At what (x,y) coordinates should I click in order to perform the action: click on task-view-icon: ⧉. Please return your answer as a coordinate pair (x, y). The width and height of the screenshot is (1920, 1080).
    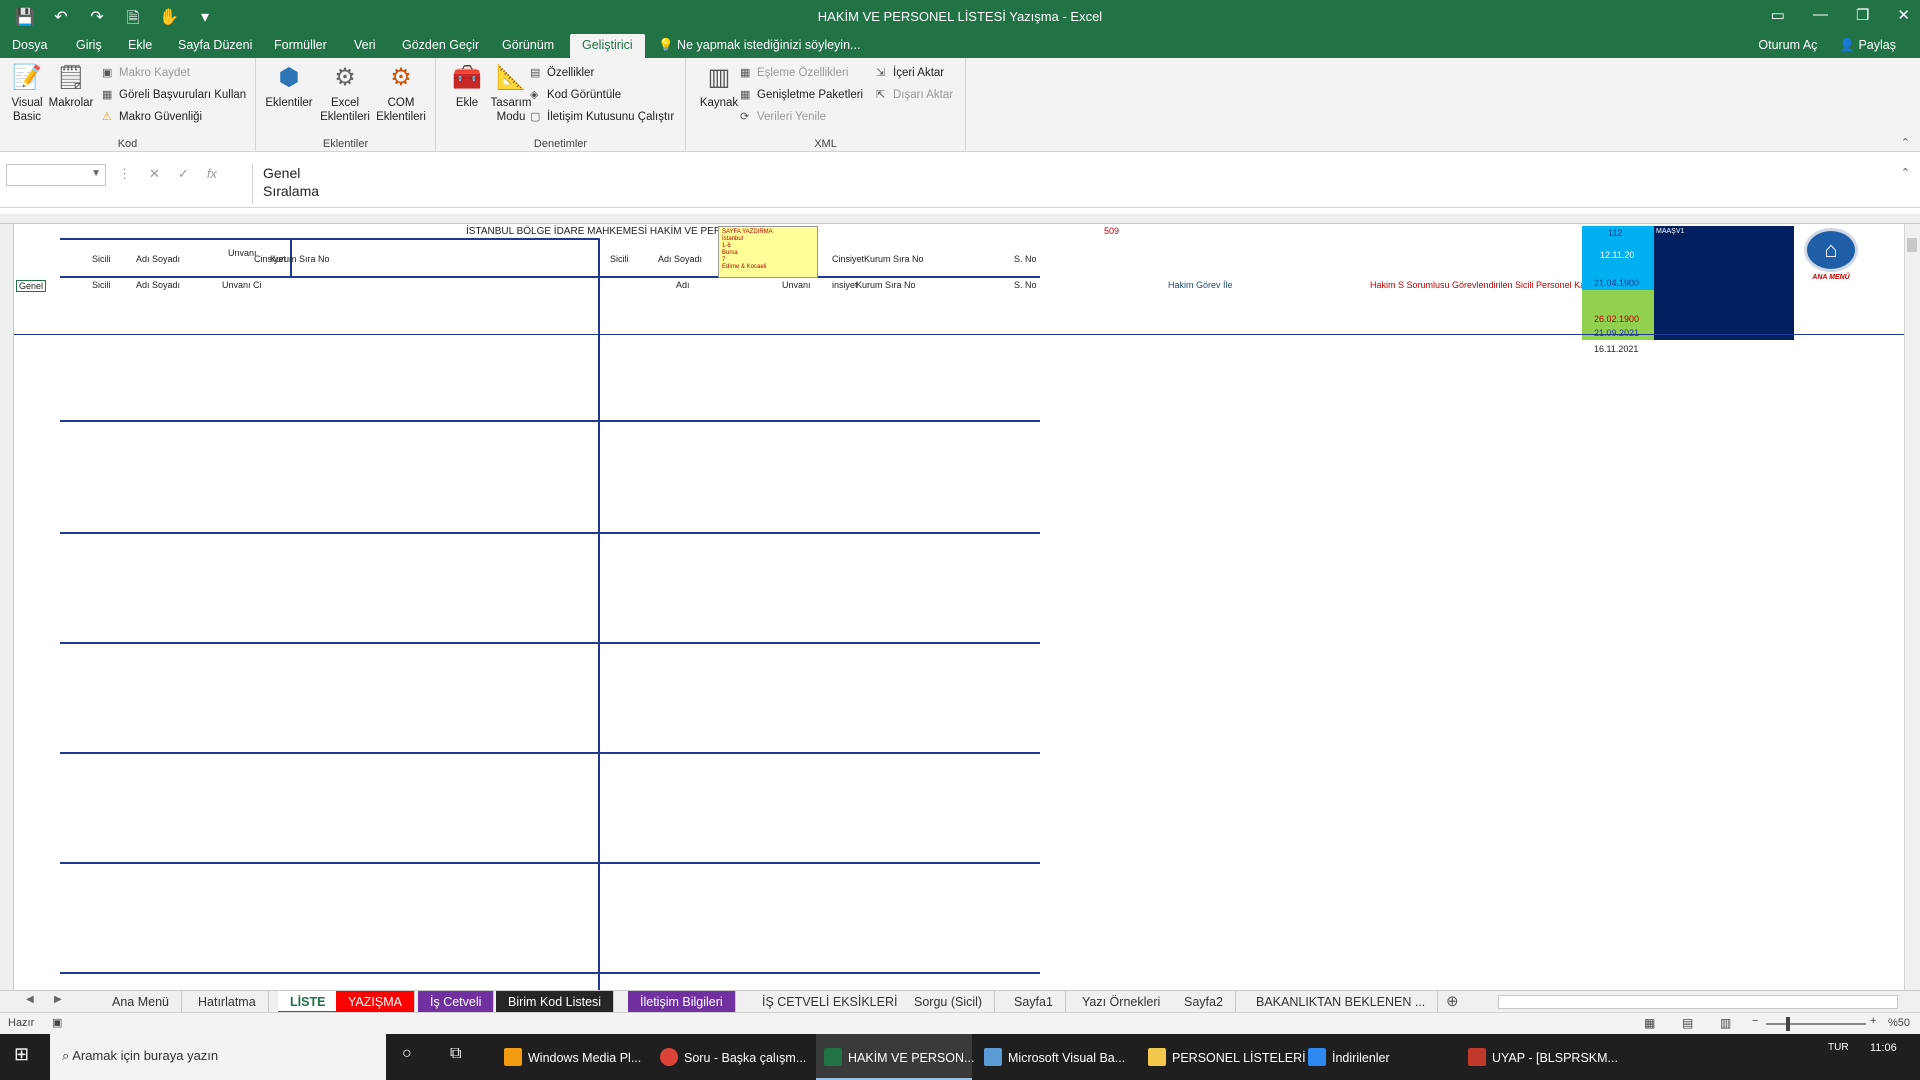
    Looking at the image, I should click on (455, 1057).